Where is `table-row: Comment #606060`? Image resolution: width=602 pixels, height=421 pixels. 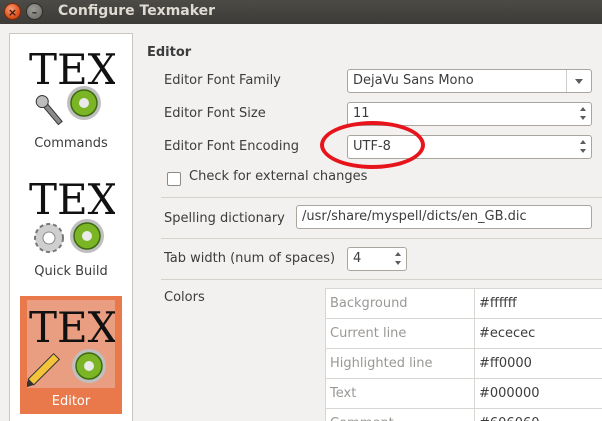 table-row: Comment #606060 is located at coordinates (463, 414).